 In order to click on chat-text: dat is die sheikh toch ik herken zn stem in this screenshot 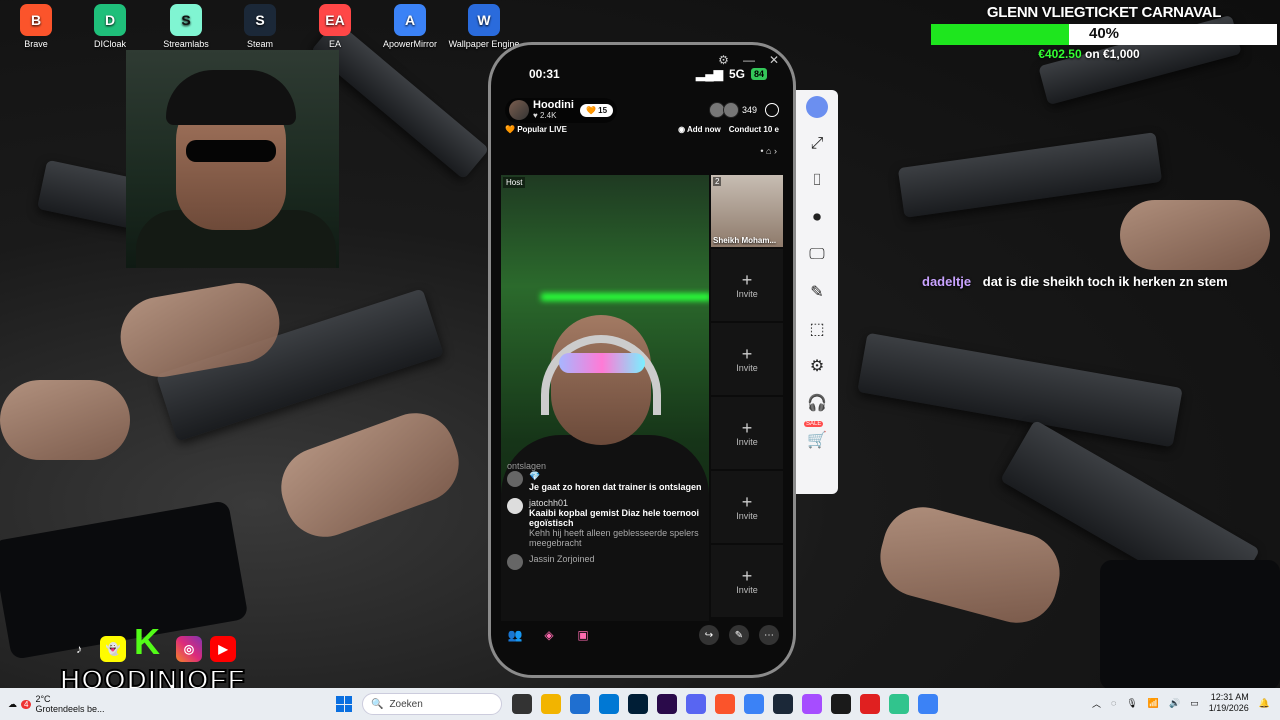, I will do `click(1105, 281)`.